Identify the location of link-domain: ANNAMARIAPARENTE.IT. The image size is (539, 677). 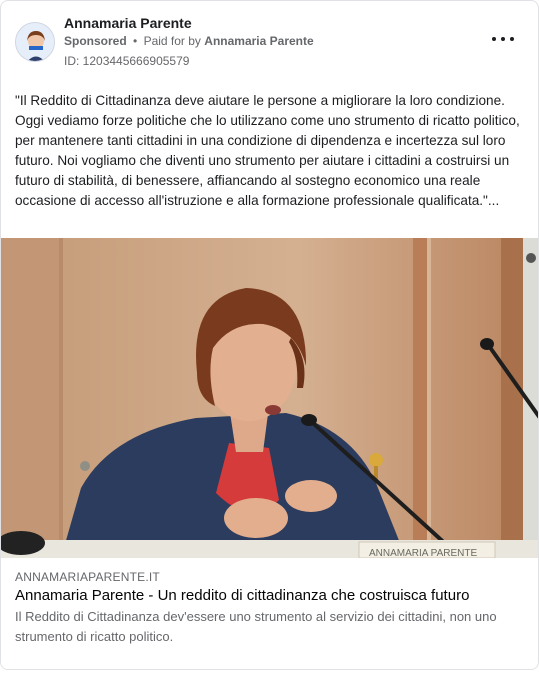
(87, 577).